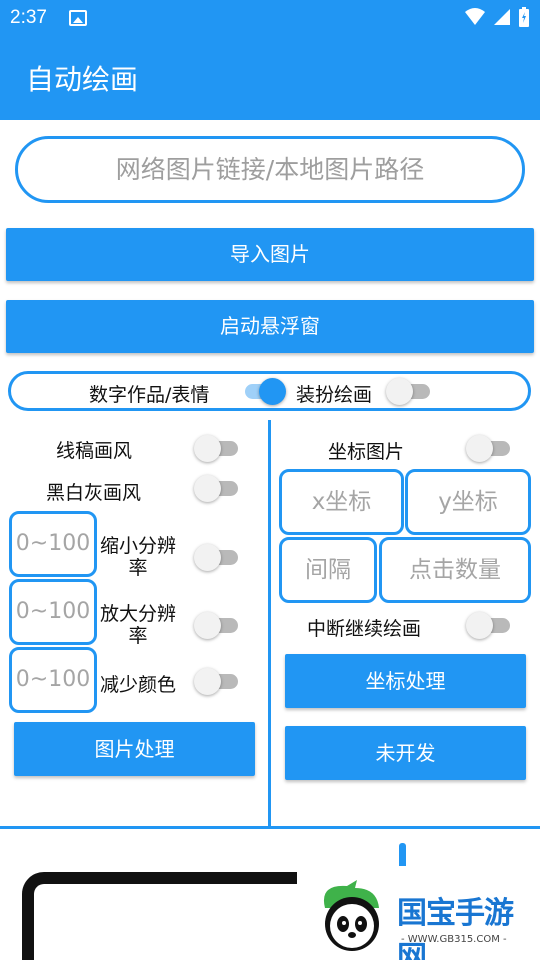  Describe the element at coordinates (78, 18) in the screenshot. I see `image-notification-icon` at that location.